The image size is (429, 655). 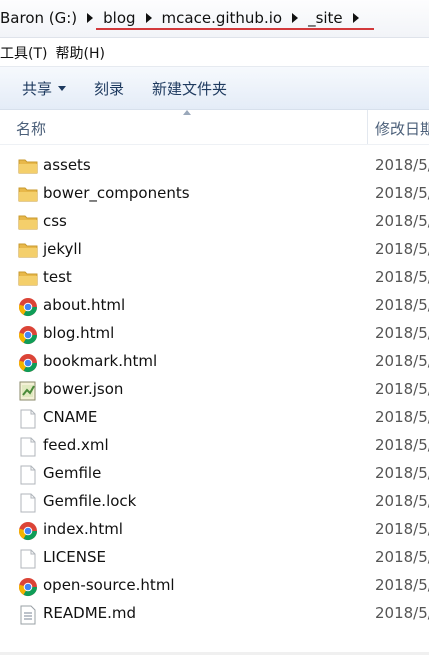 I want to click on menu-bar: 工具(T) 帮助(H), so click(x=214, y=53).